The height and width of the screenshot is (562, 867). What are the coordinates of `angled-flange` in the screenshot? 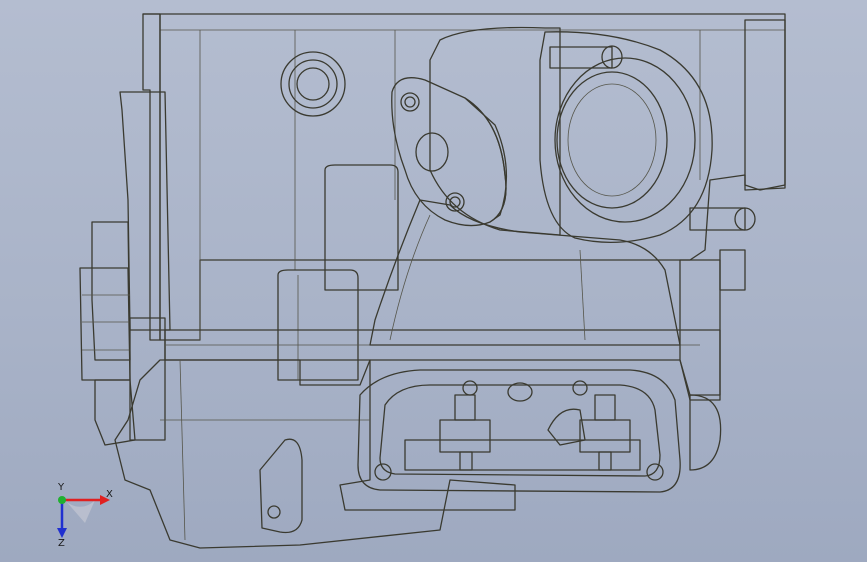 It's located at (449, 152).